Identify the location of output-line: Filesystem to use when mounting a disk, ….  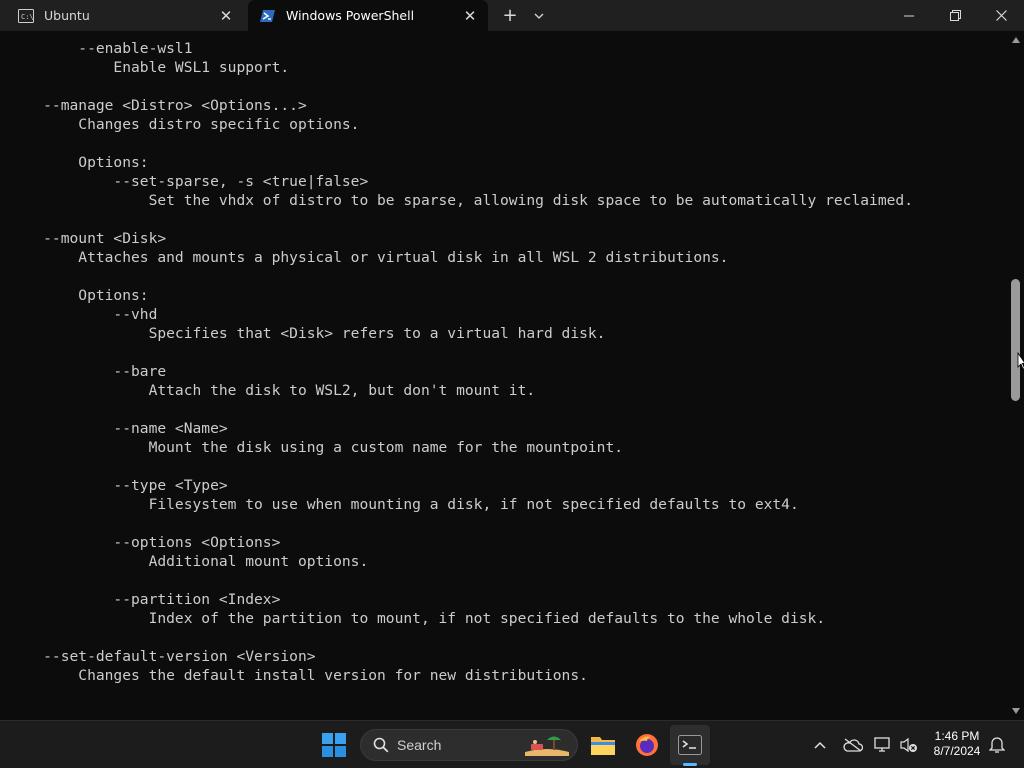
(403, 504).